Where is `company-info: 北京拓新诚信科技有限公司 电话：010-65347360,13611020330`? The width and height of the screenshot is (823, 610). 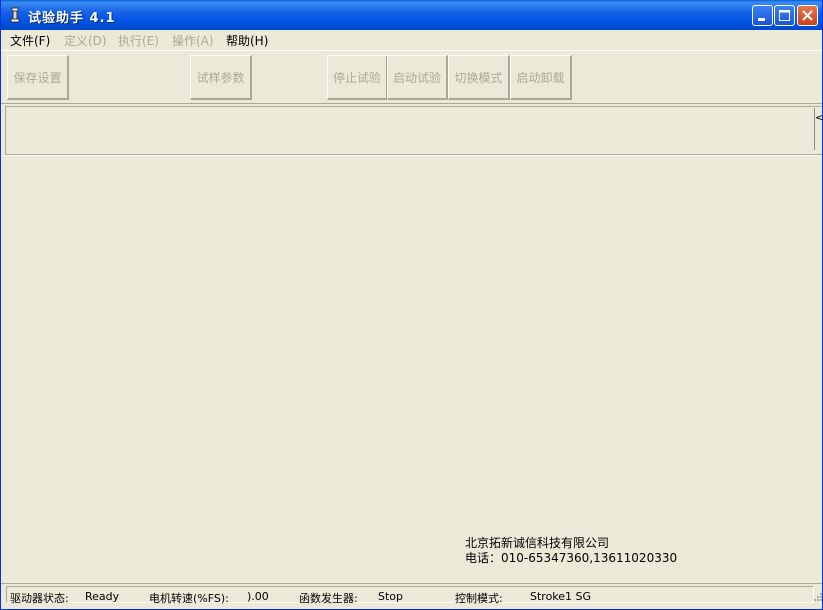
company-info: 北京拓新诚信科技有限公司 电话：010-65347360,13611020330 is located at coordinates (571, 551).